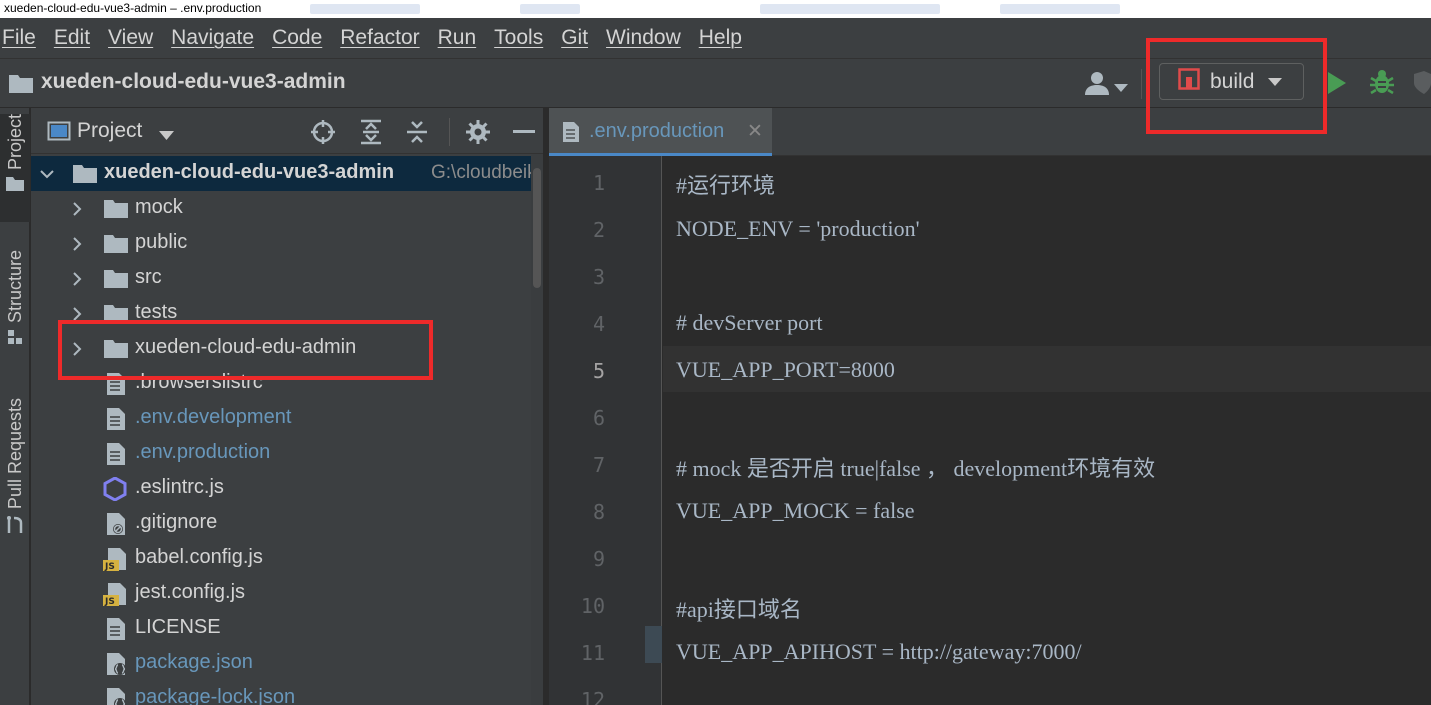 This screenshot has height=705, width=1431. Describe the element at coordinates (371, 134) in the screenshot. I see `expand-all-icon` at that location.